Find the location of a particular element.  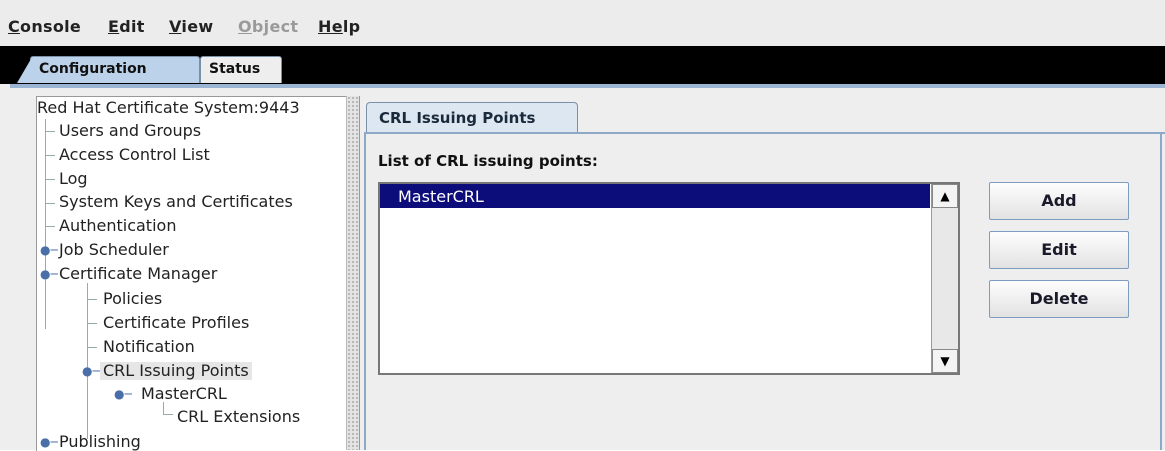

menu-edit-label: dit is located at coordinates (132, 26).